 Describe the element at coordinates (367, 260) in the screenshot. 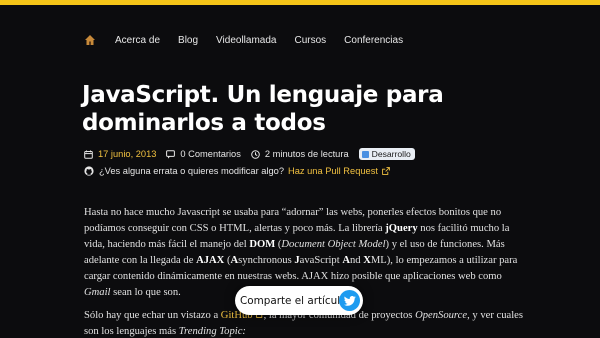

I see `bold-text: X` at that location.